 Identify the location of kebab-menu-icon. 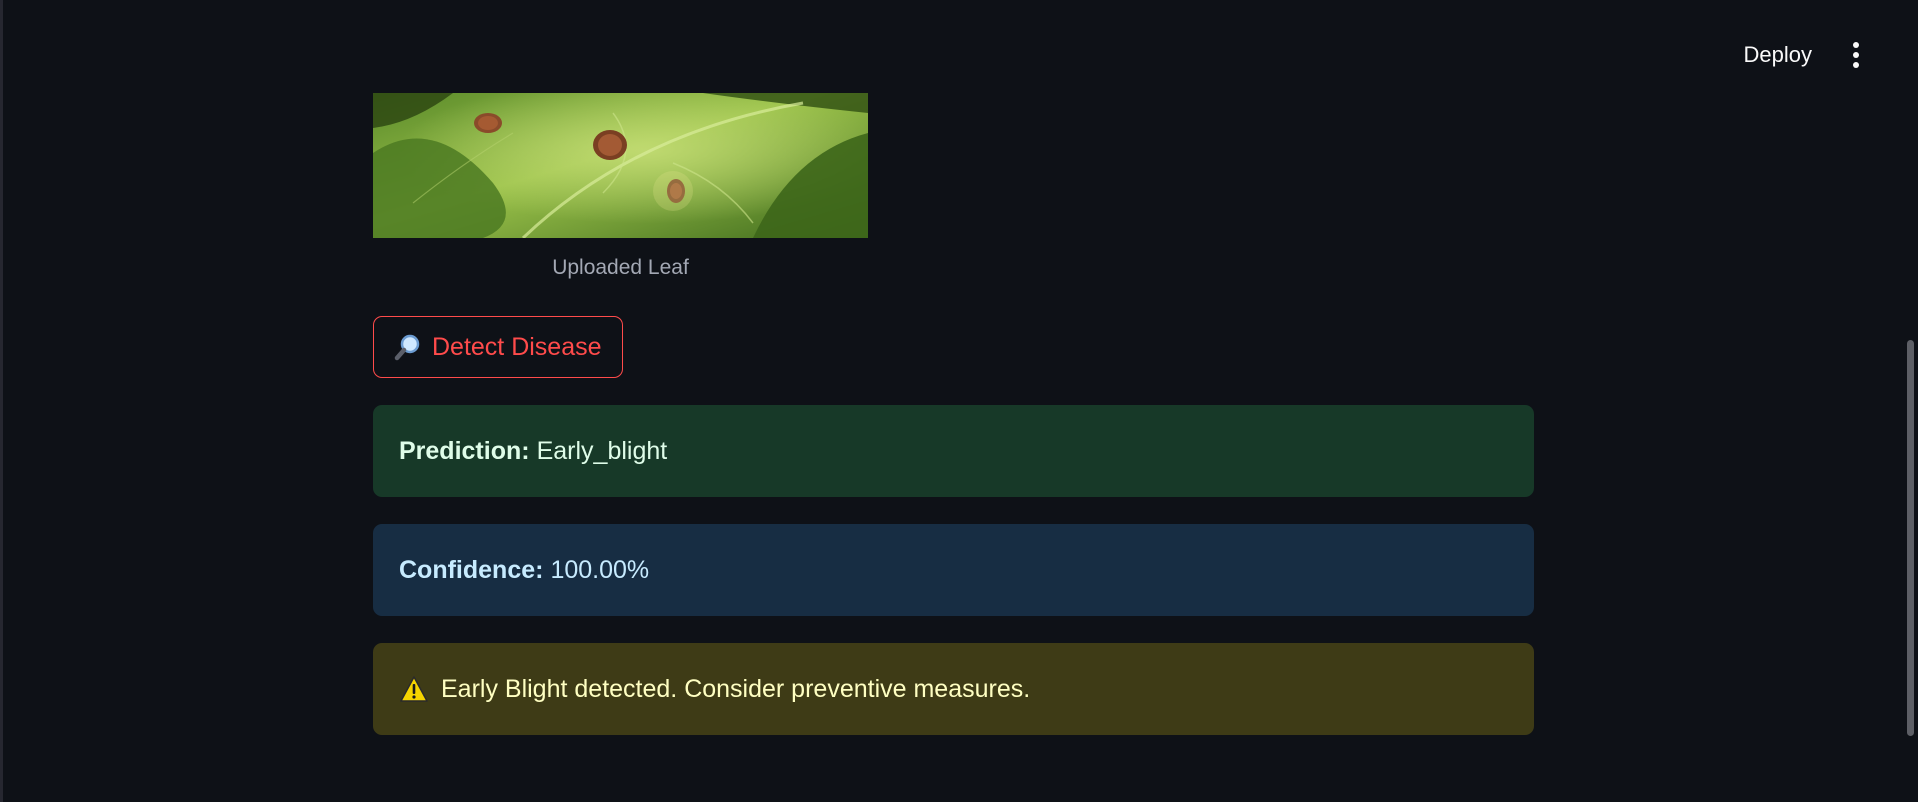
(1856, 55).